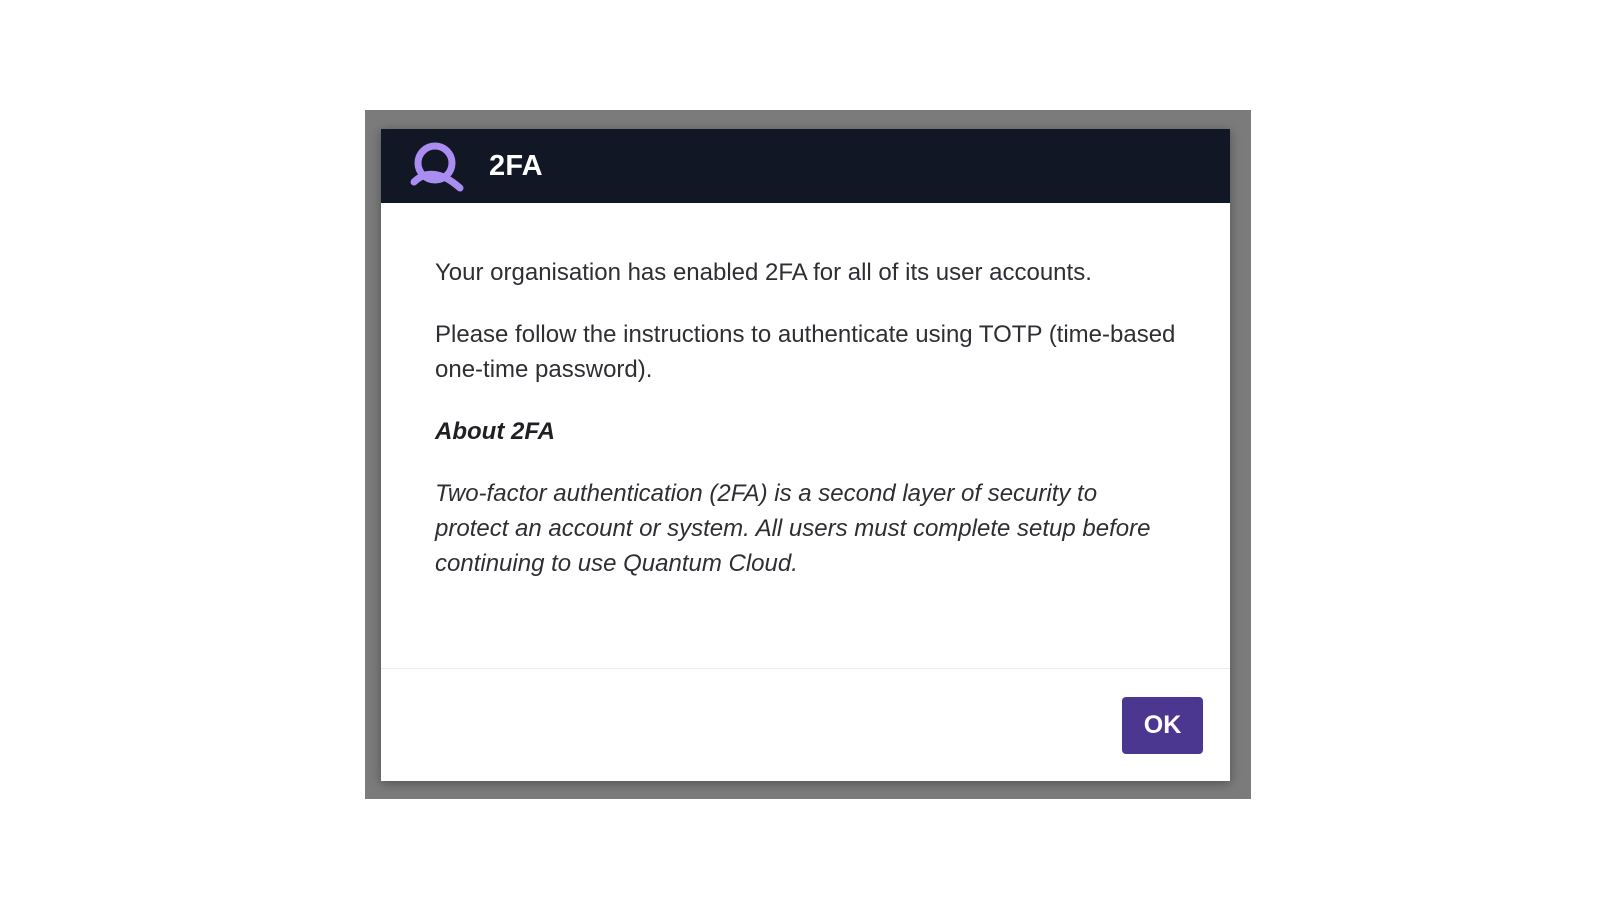 The height and width of the screenshot is (900, 1600). Describe the element at coordinates (436, 166) in the screenshot. I see `quantum-logo-icon` at that location.